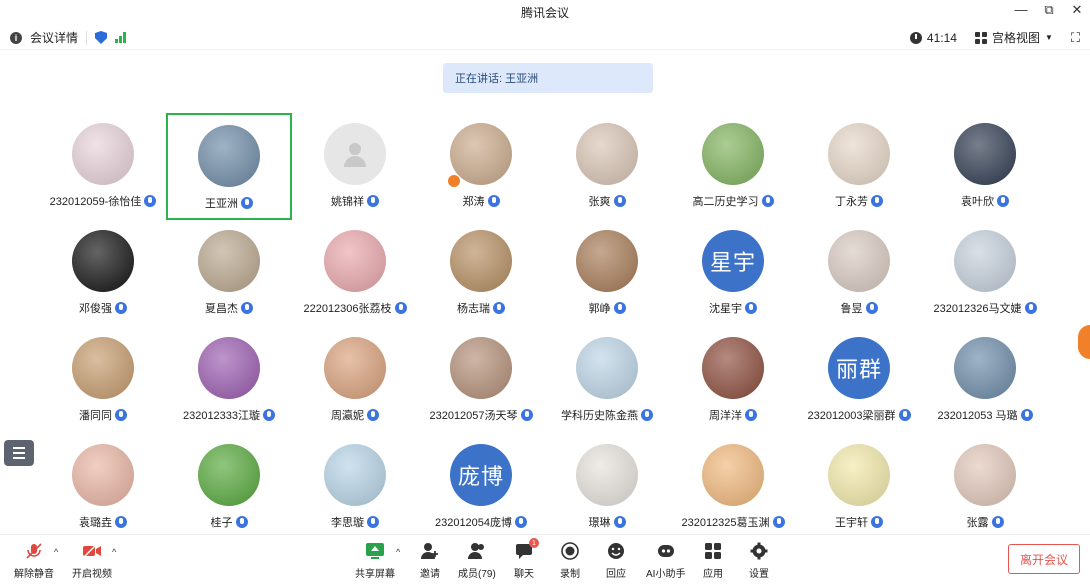 The height and width of the screenshot is (585, 1090). What do you see at coordinates (1013, 37) in the screenshot?
I see `view-mode-button: 宫格视图 ▼` at bounding box center [1013, 37].